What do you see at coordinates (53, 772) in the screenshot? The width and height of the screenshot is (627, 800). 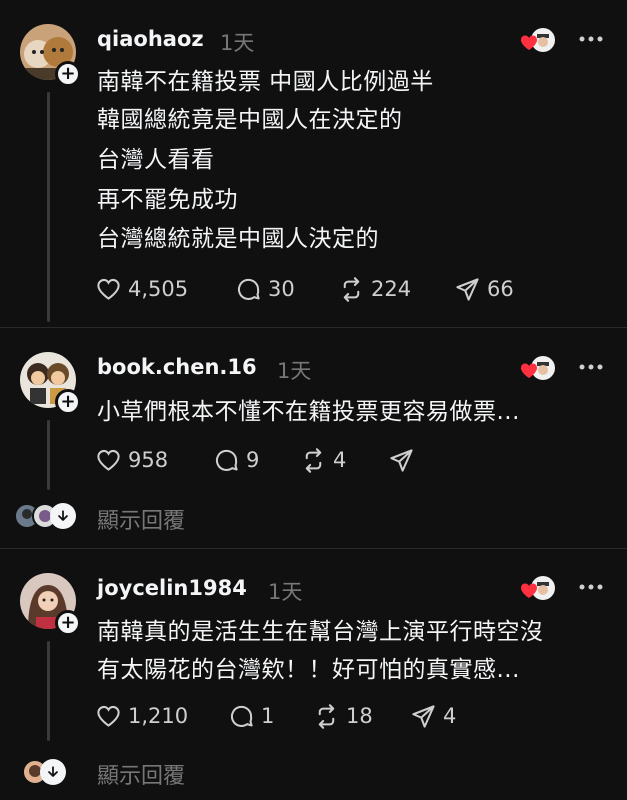 I see `chevron-down-icon` at bounding box center [53, 772].